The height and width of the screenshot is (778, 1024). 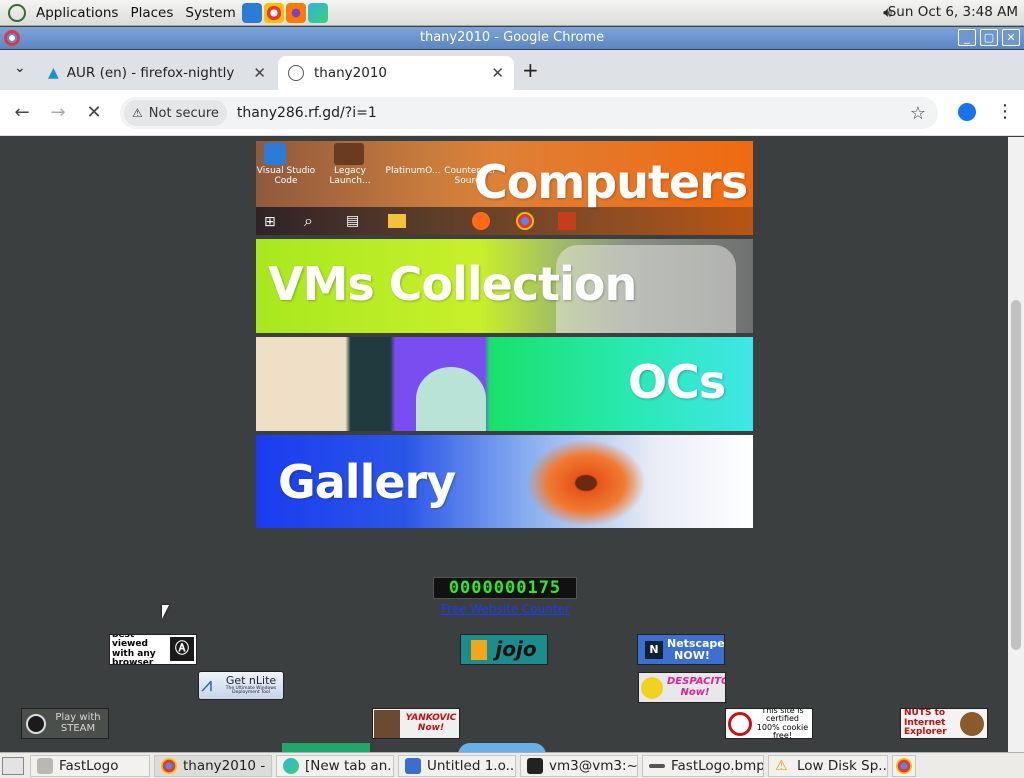 What do you see at coordinates (413, 765) in the screenshot?
I see `writer-document-icon` at bounding box center [413, 765].